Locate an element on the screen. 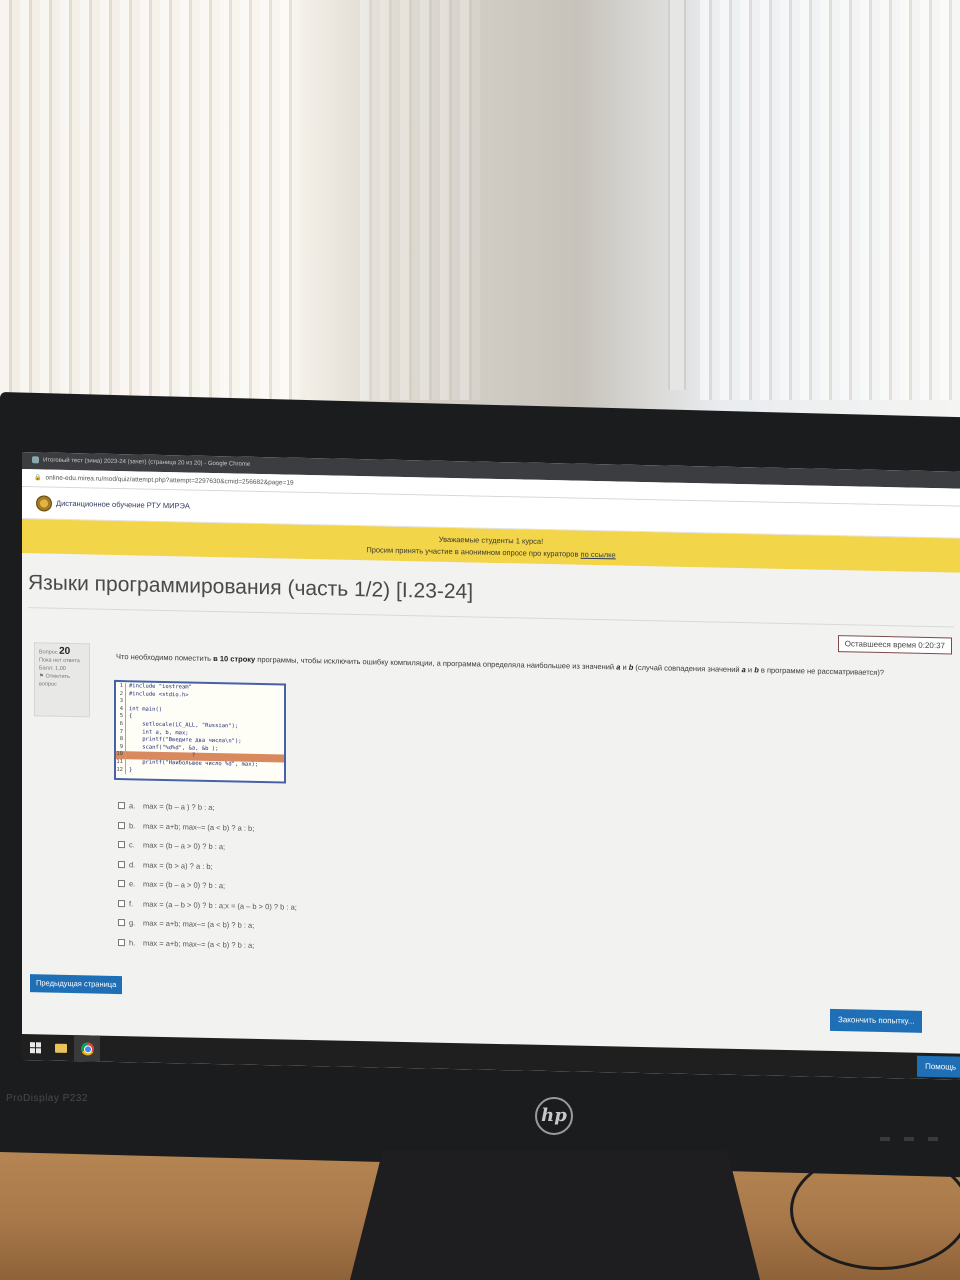 This screenshot has height=1280, width=960. flag-question-link: ⚑ Отметить вопрос is located at coordinates (62, 680).